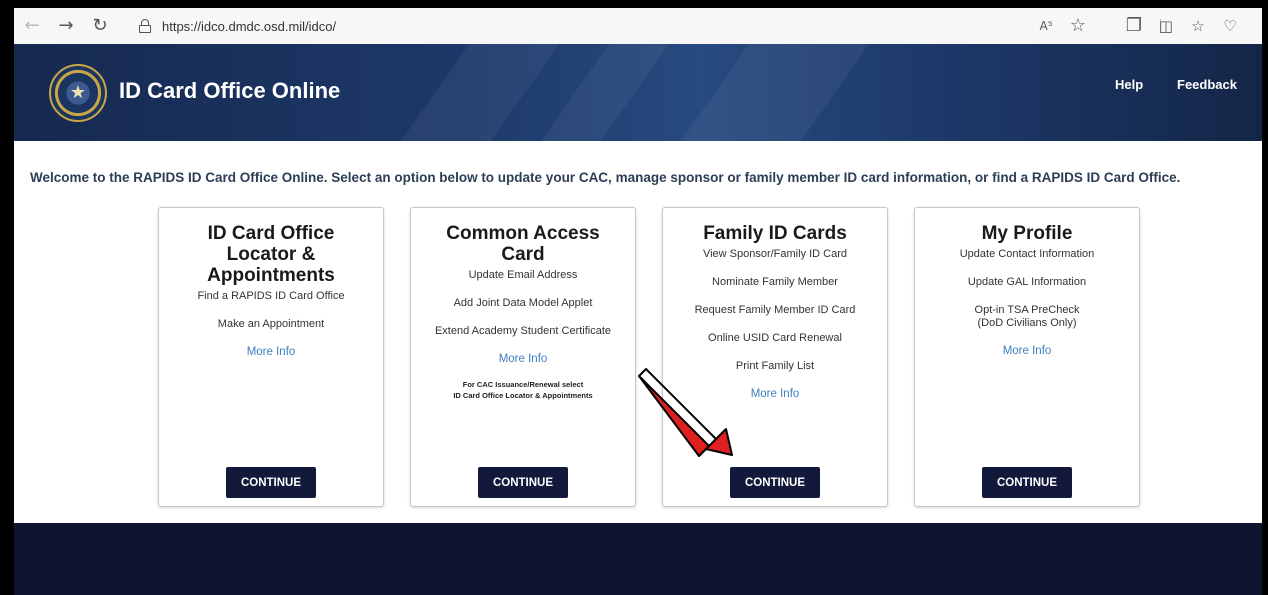 The height and width of the screenshot is (595, 1268). What do you see at coordinates (1027, 317) in the screenshot?
I see `tsa-precheck-link: Opt-in TSA PreCheck (DoD Civilians Only)` at bounding box center [1027, 317].